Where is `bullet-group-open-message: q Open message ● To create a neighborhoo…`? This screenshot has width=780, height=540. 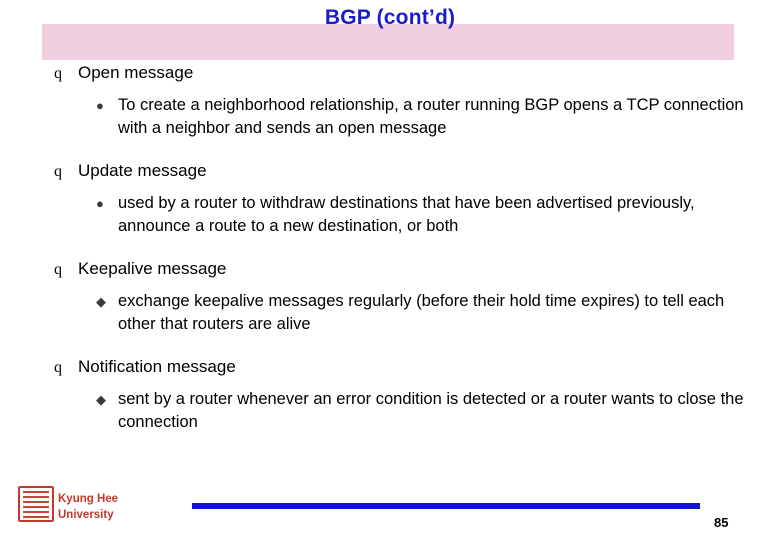 bullet-group-open-message: q Open message ● To create a neighborhoo… is located at coordinates (390, 101).